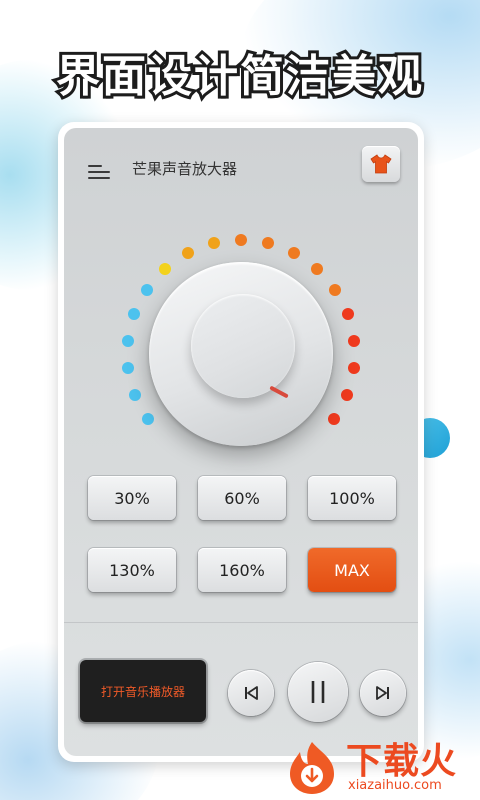 This screenshot has width=480, height=800. I want to click on skip-previous-icon, so click(251, 693).